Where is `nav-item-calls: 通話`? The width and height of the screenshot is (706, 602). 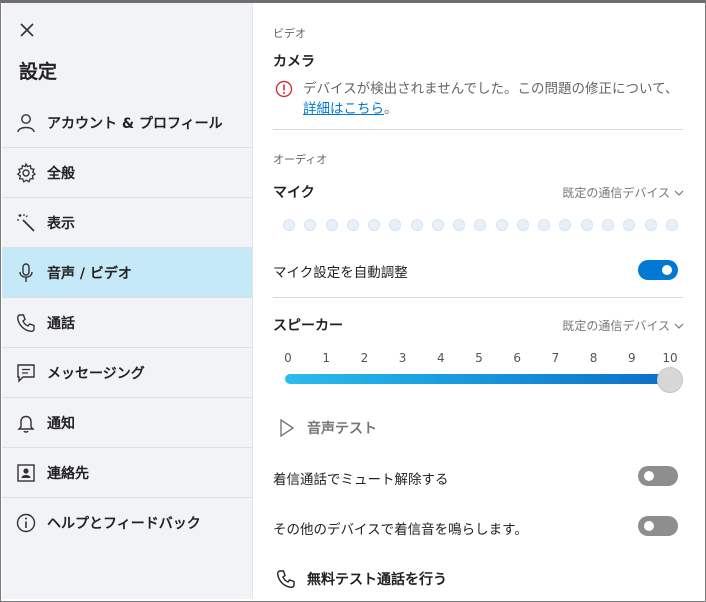 nav-item-calls: 通話 is located at coordinates (127, 323).